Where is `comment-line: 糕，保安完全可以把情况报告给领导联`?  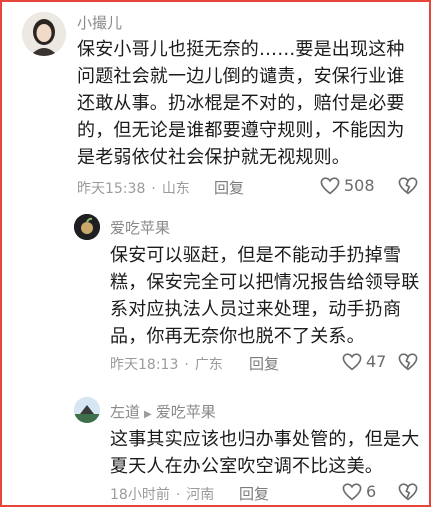
comment-line: 糕，保安完全可以把情况报告给领导联 is located at coordinates (265, 282).